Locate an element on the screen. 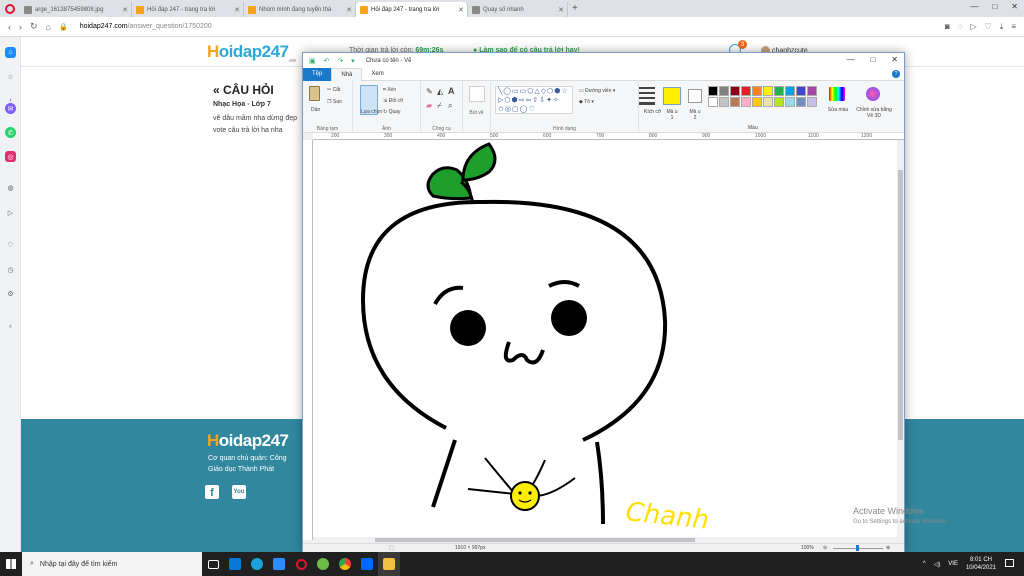  zoom-in-button: ⊕ is located at coordinates (888, 548).